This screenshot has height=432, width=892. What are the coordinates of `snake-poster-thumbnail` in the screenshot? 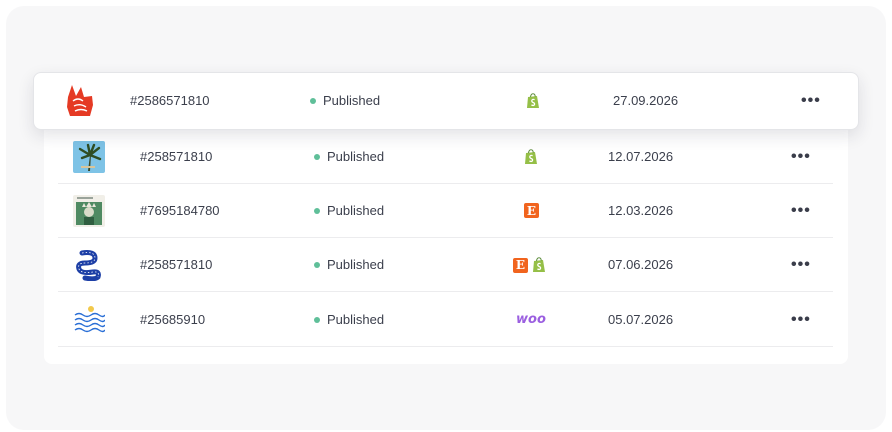 It's located at (89, 265).